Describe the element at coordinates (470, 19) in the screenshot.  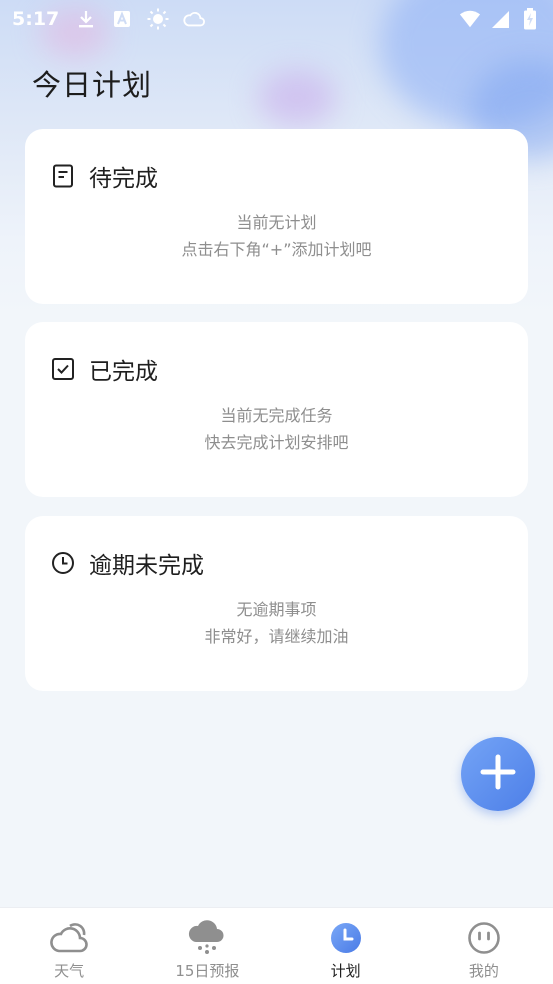
I see `wifi-icon` at that location.